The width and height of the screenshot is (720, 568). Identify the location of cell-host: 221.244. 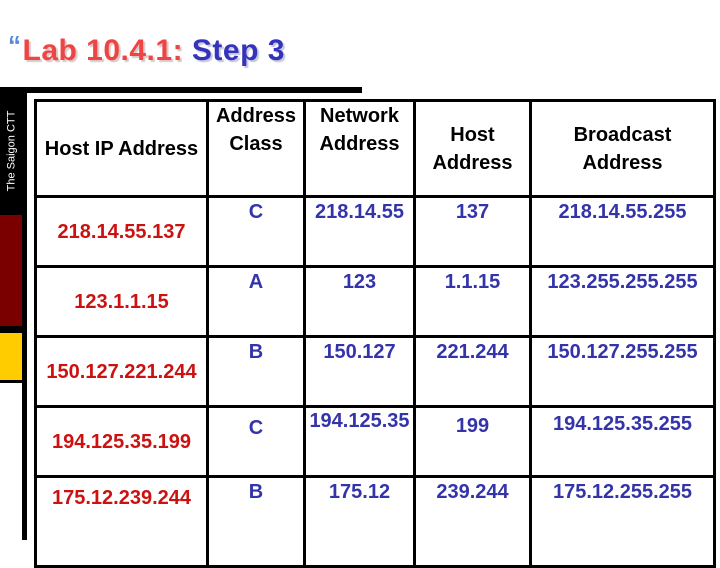
(472, 371).